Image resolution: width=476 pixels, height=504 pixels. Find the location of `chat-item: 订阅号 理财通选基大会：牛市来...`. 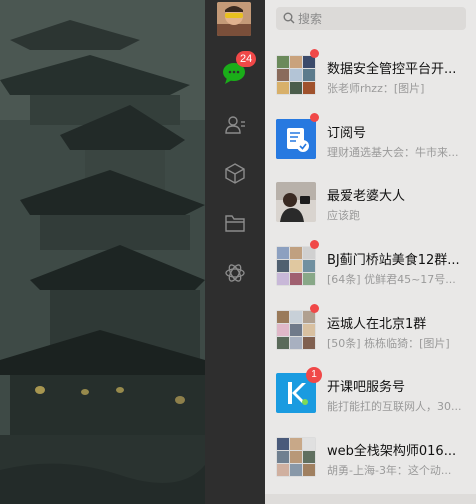

chat-item: 订阅号 理财通选基大会：牛市来... is located at coordinates (370, 140).